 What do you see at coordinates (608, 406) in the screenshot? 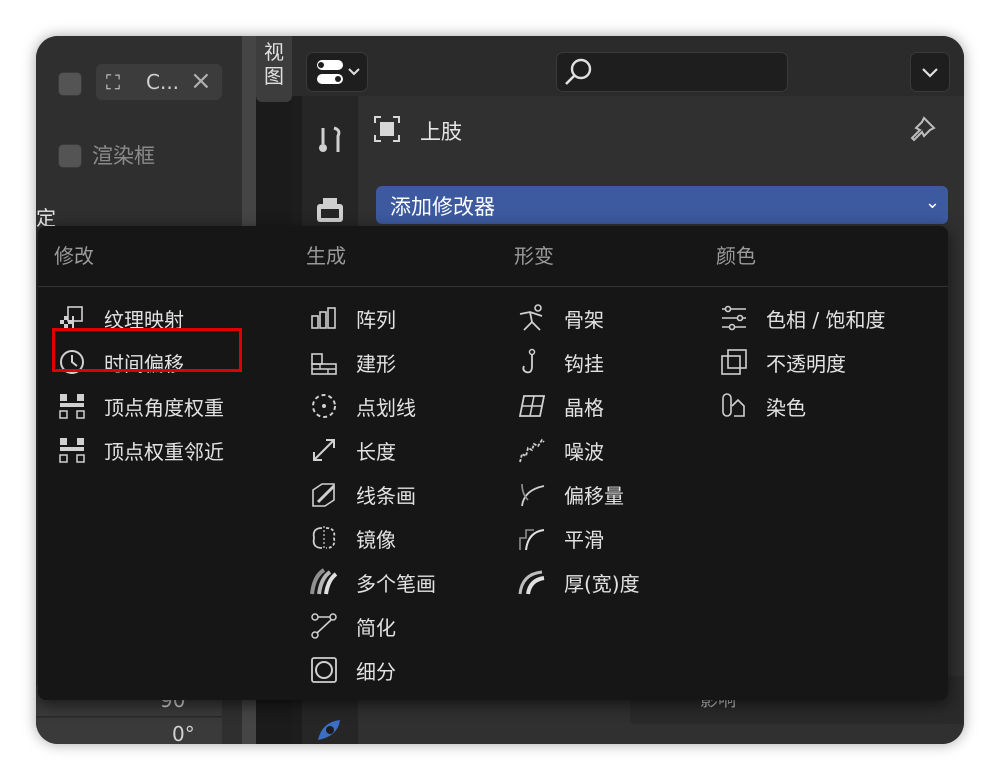
I see `menu-item-lattice: 晶格` at bounding box center [608, 406].